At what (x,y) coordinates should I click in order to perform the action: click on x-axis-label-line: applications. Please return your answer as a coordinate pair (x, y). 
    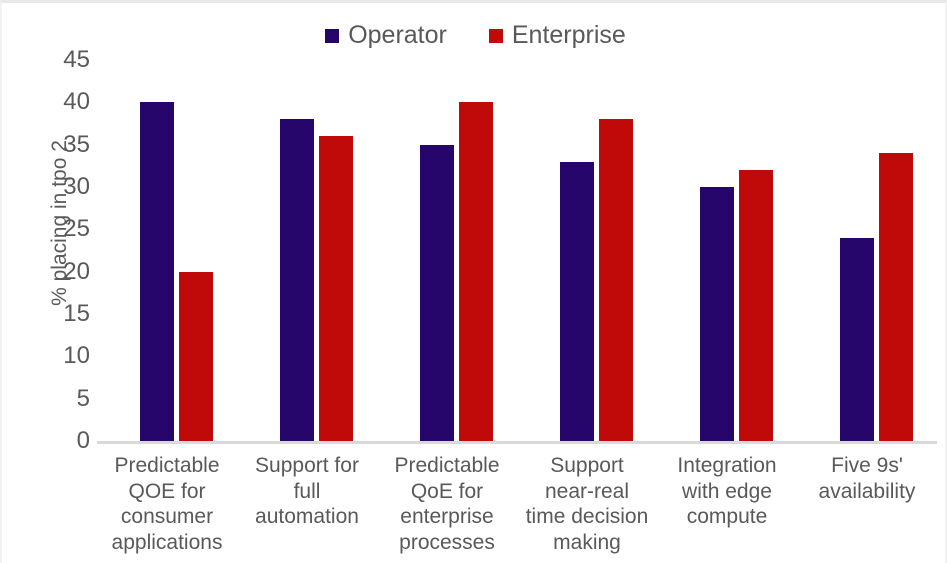
    Looking at the image, I should click on (167, 542).